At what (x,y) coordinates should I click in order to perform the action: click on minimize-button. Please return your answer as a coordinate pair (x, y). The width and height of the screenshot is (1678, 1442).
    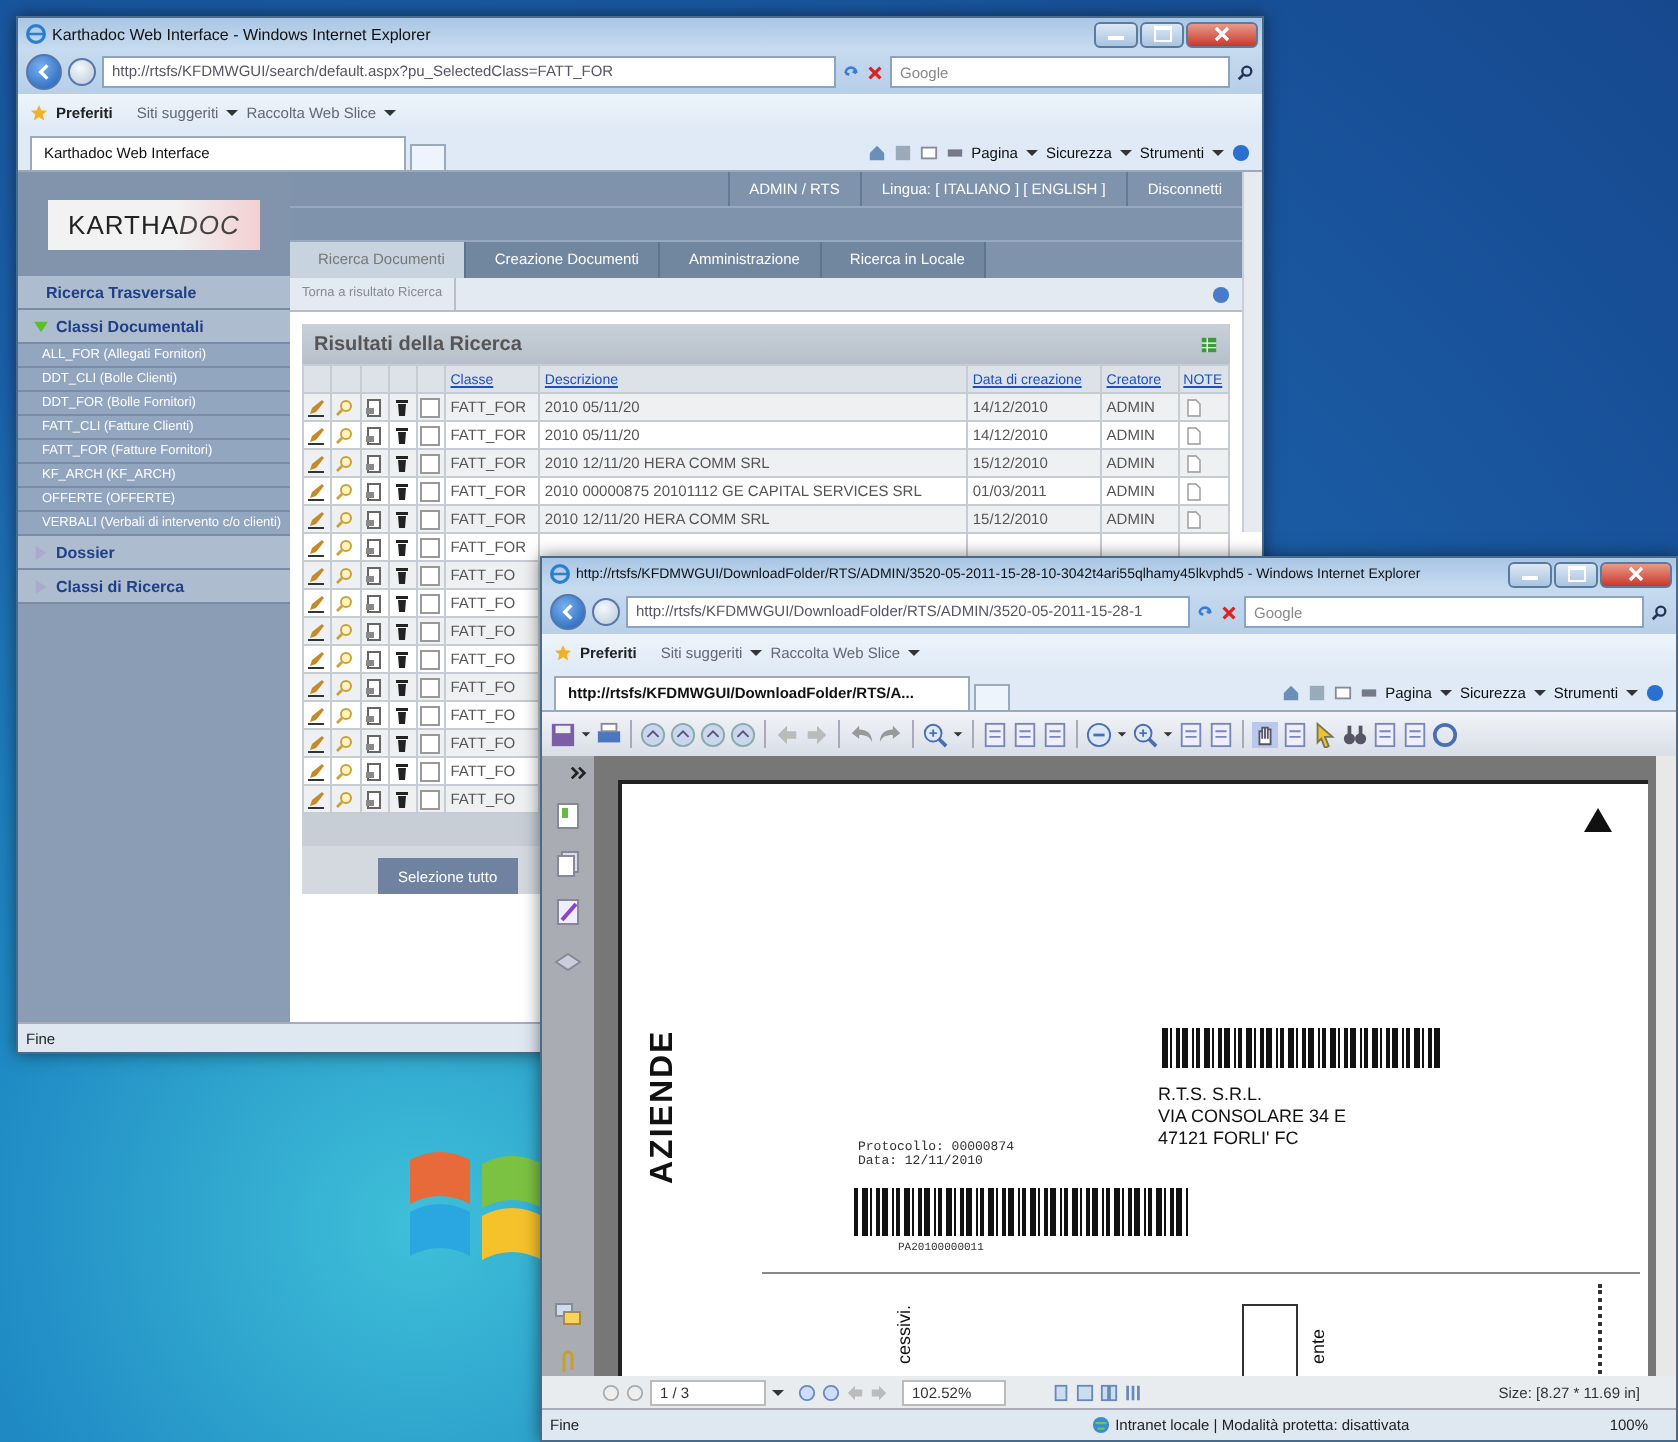
    Looking at the image, I should click on (1530, 574).